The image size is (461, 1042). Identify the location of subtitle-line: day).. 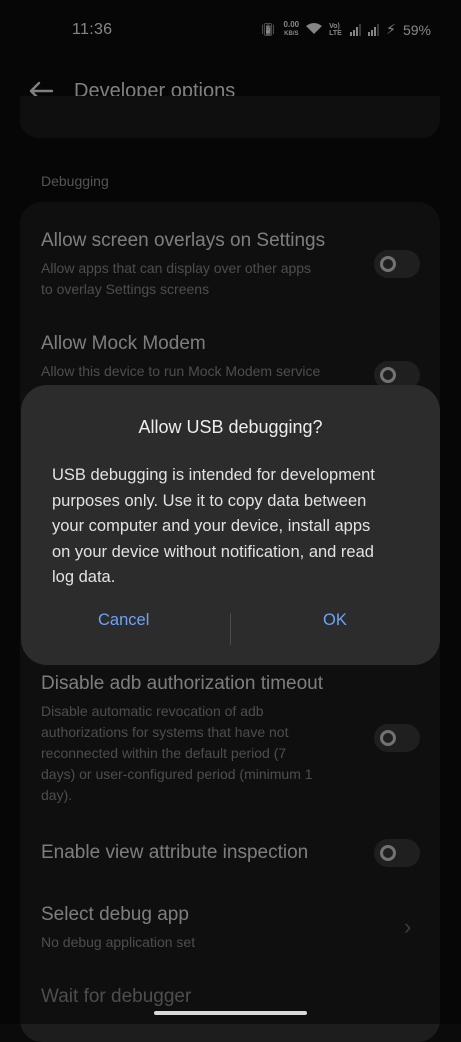
(57, 795).